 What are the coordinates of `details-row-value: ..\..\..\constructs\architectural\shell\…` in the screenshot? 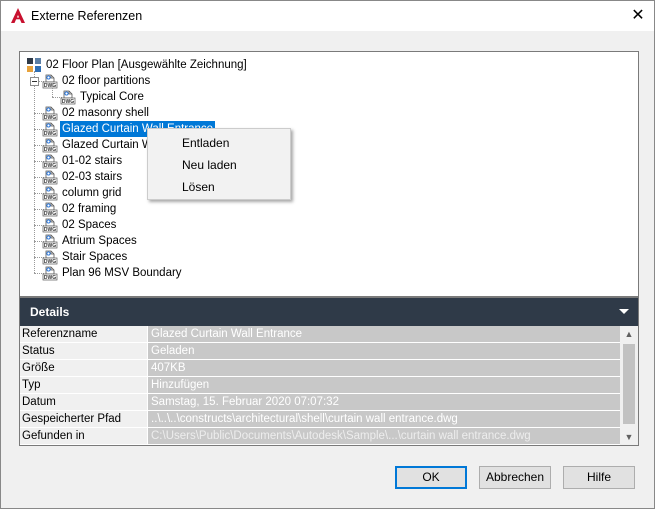 It's located at (384, 419).